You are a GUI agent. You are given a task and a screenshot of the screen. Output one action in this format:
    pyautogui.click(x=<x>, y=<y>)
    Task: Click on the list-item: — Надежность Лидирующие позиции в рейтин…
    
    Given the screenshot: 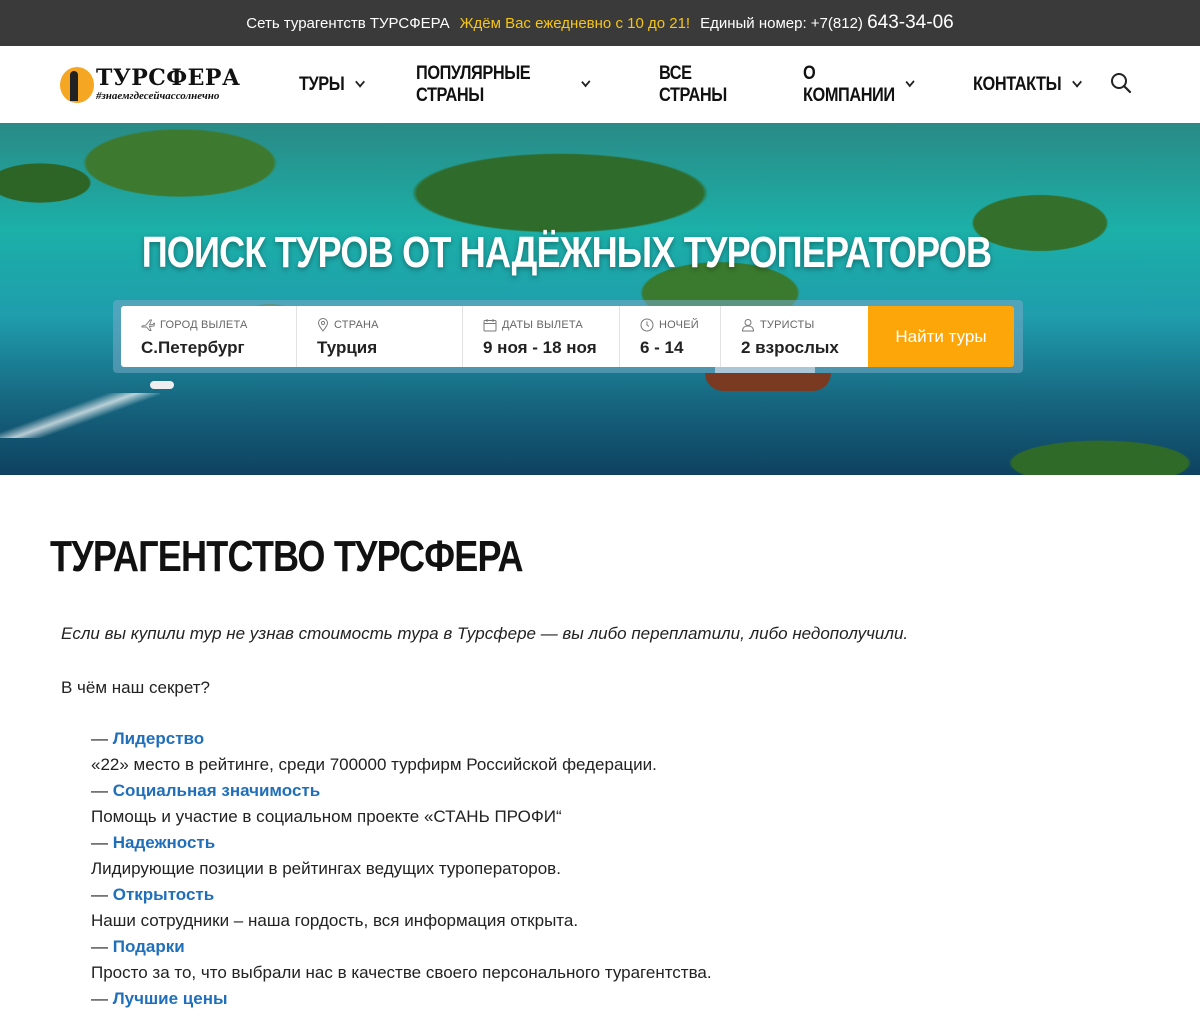 What is the action you would take?
    pyautogui.click(x=645, y=856)
    